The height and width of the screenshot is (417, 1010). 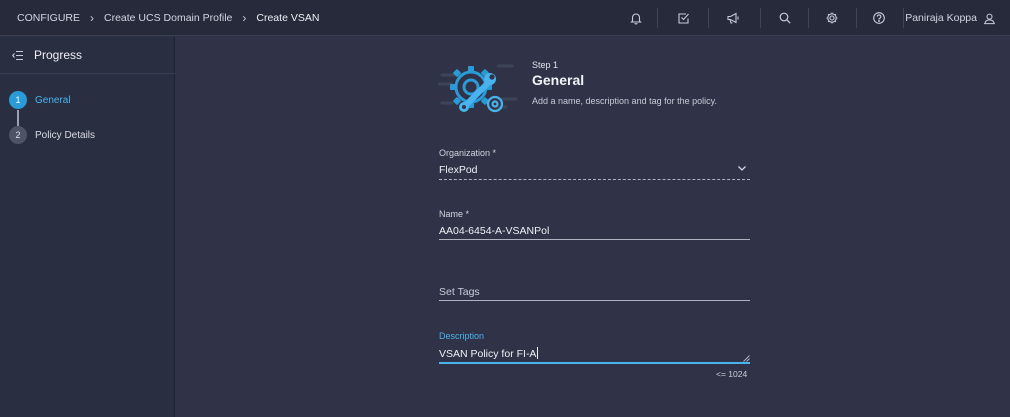 I want to click on gear-wrench-icon, so click(x=478, y=88).